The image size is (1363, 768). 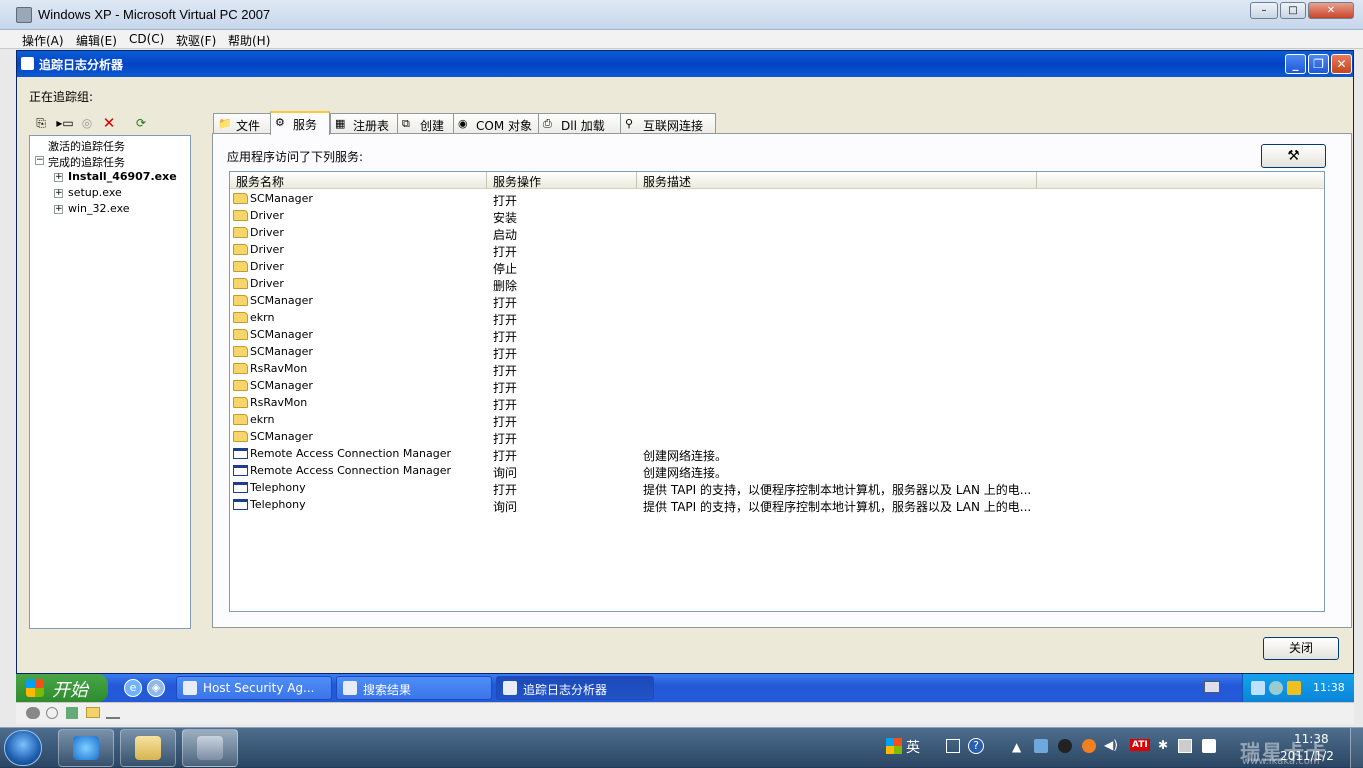 I want to click on tray-orange-icon, so click(x=1089, y=746).